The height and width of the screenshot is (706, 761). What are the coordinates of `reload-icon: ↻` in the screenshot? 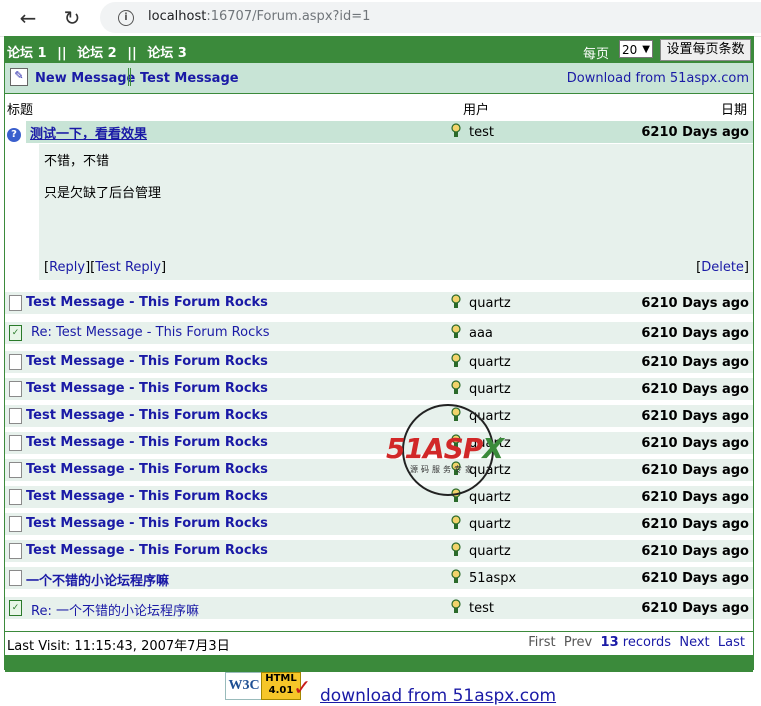 It's located at (72, 18).